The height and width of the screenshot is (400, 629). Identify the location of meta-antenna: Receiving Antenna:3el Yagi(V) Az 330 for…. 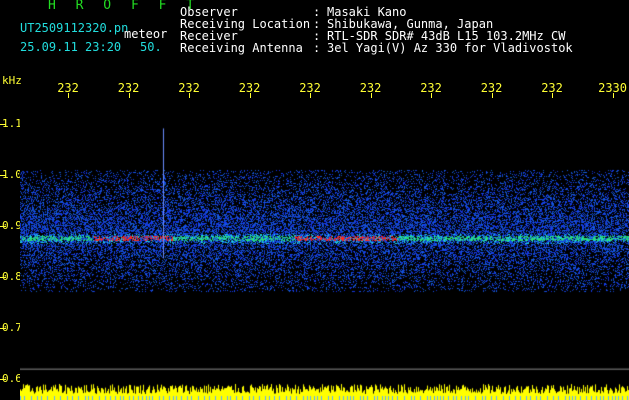
(376, 48).